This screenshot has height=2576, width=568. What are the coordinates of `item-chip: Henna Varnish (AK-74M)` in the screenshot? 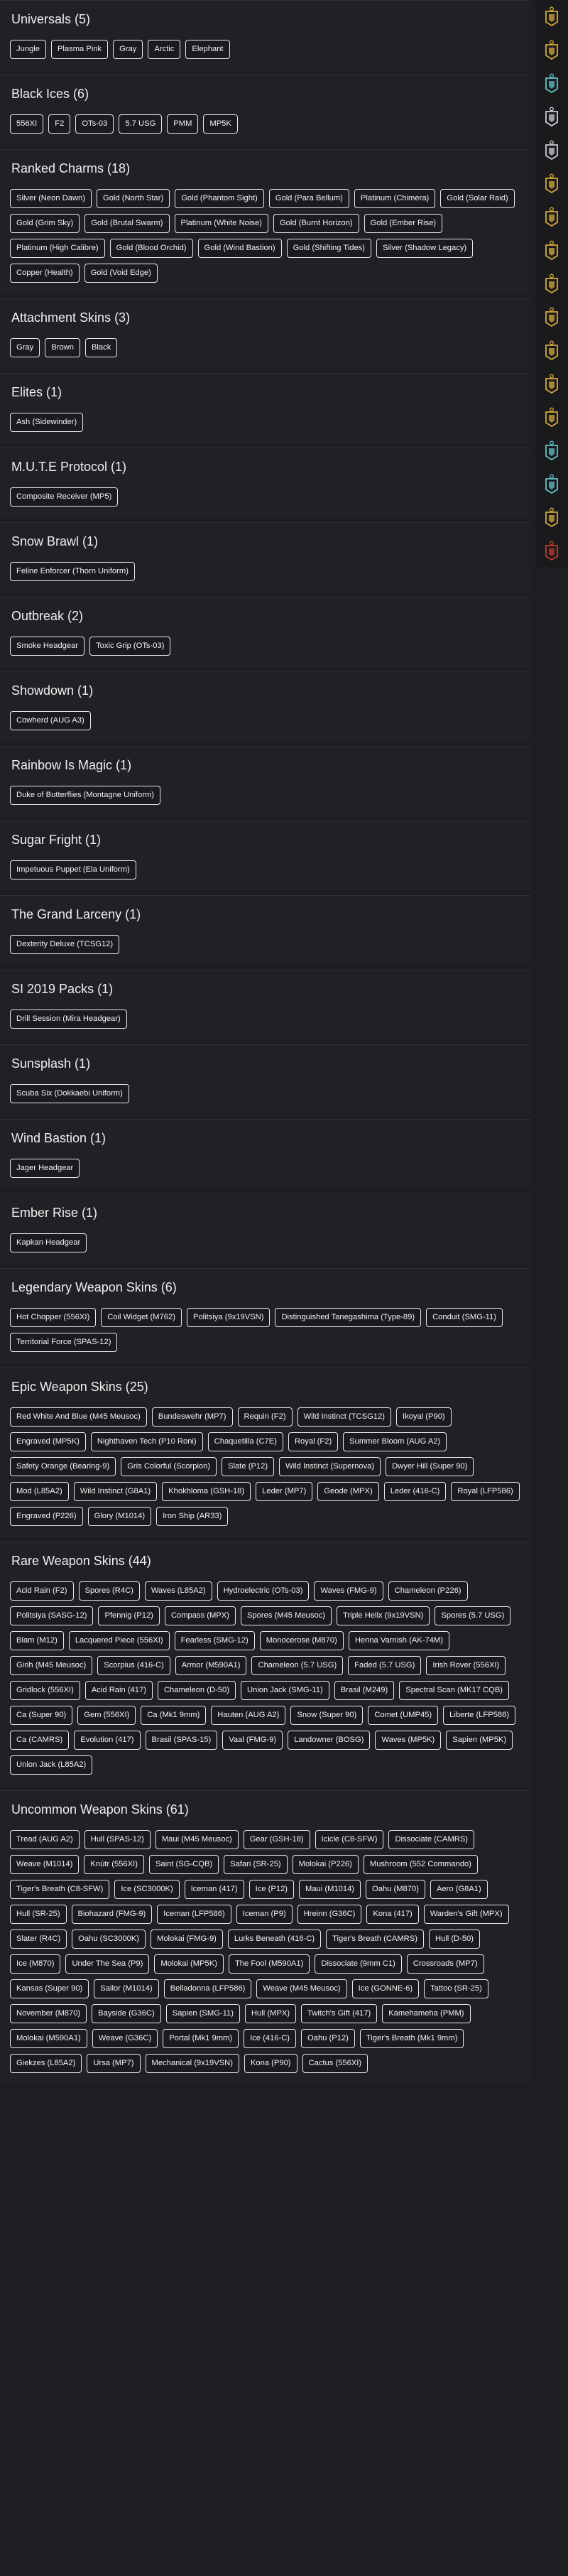 It's located at (398, 1640).